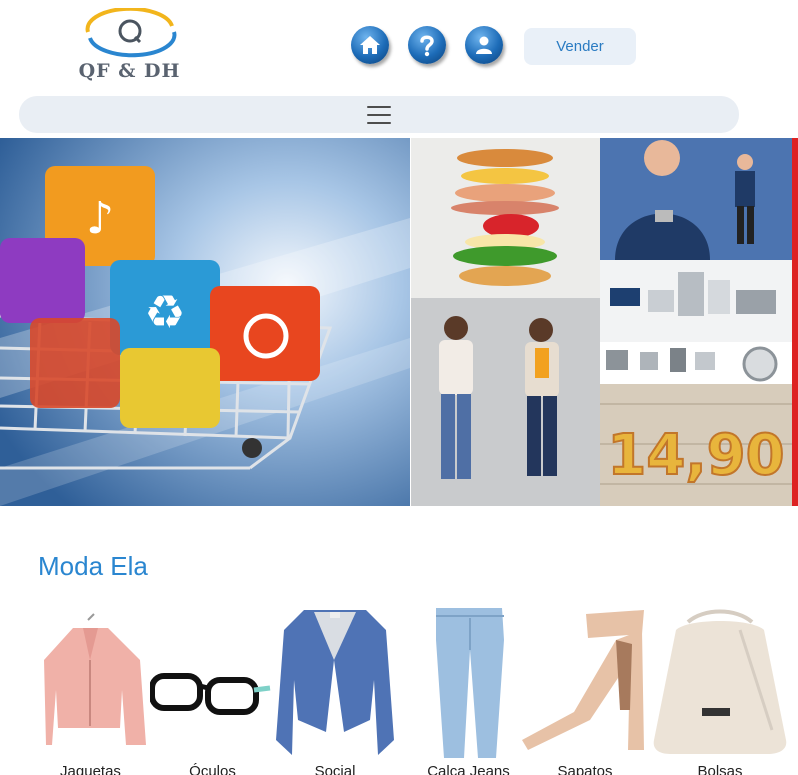  What do you see at coordinates (470, 683) in the screenshot?
I see `jeans-icon` at bounding box center [470, 683].